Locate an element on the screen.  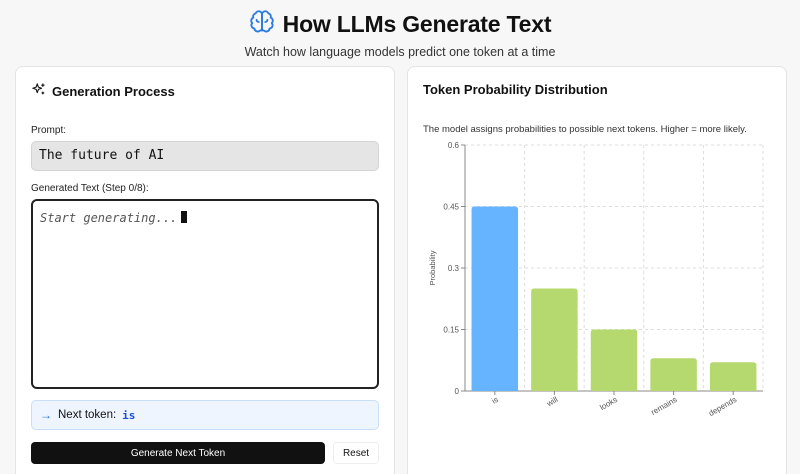
page-title: How LLMs Generate Text is located at coordinates (417, 23).